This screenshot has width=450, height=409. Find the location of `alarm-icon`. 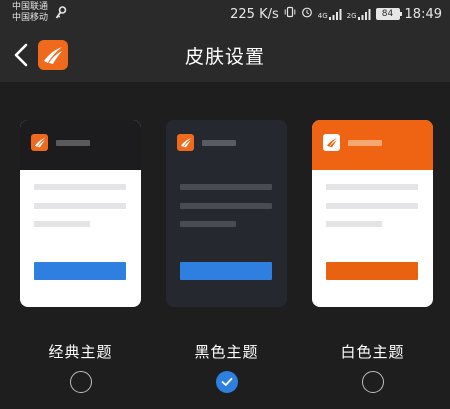

alarm-icon is located at coordinates (307, 14).